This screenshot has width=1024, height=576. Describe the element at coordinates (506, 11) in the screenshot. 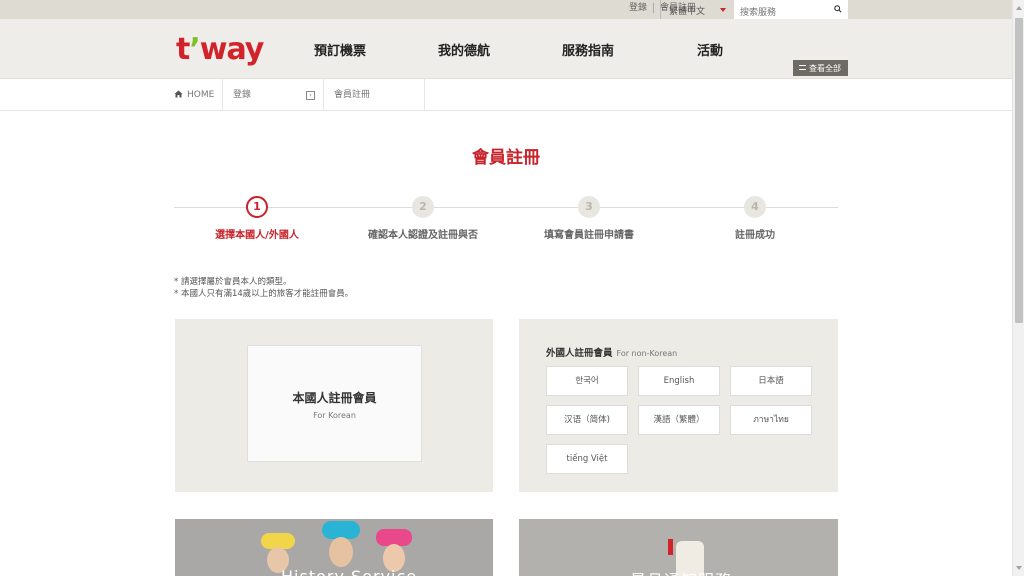

I see `utility-bar: 登錄 會員註冊 繁體中文` at that location.